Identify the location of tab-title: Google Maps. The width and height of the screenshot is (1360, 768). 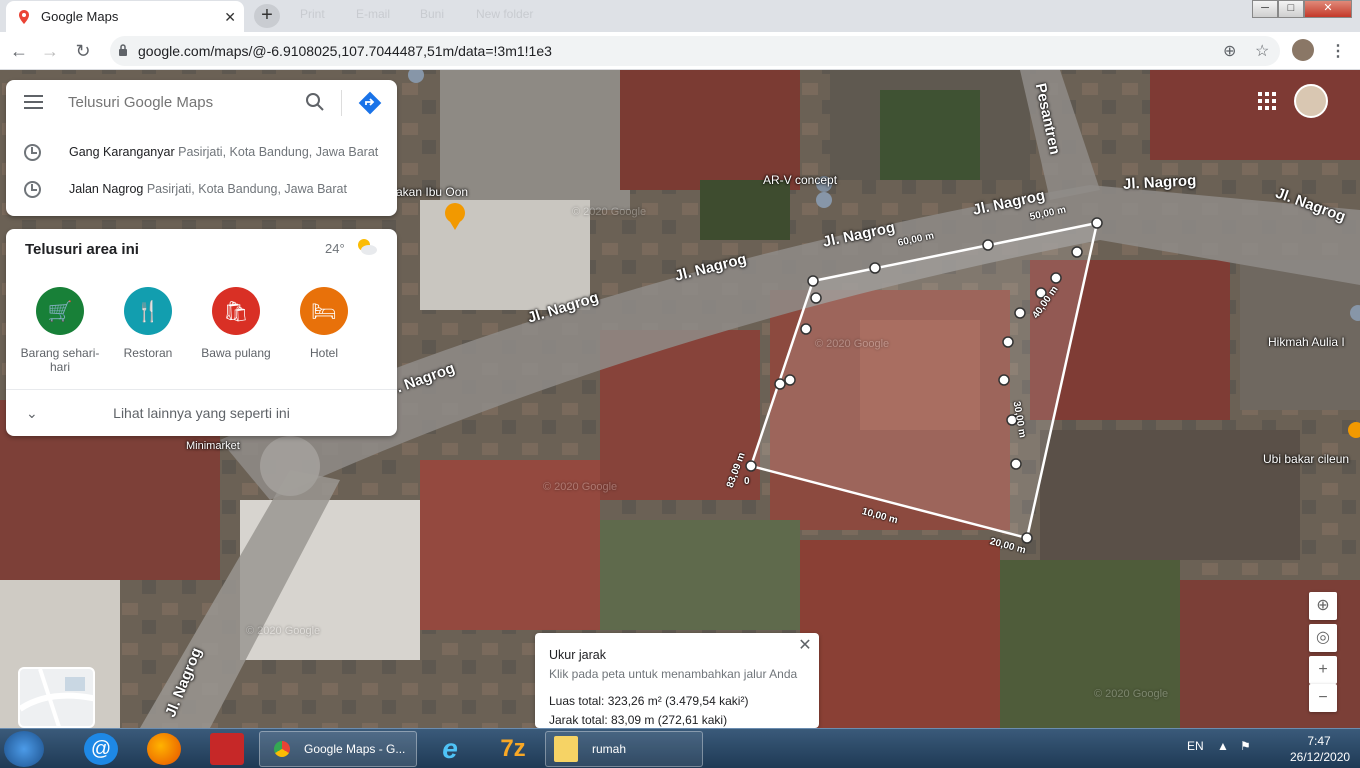
(80, 16).